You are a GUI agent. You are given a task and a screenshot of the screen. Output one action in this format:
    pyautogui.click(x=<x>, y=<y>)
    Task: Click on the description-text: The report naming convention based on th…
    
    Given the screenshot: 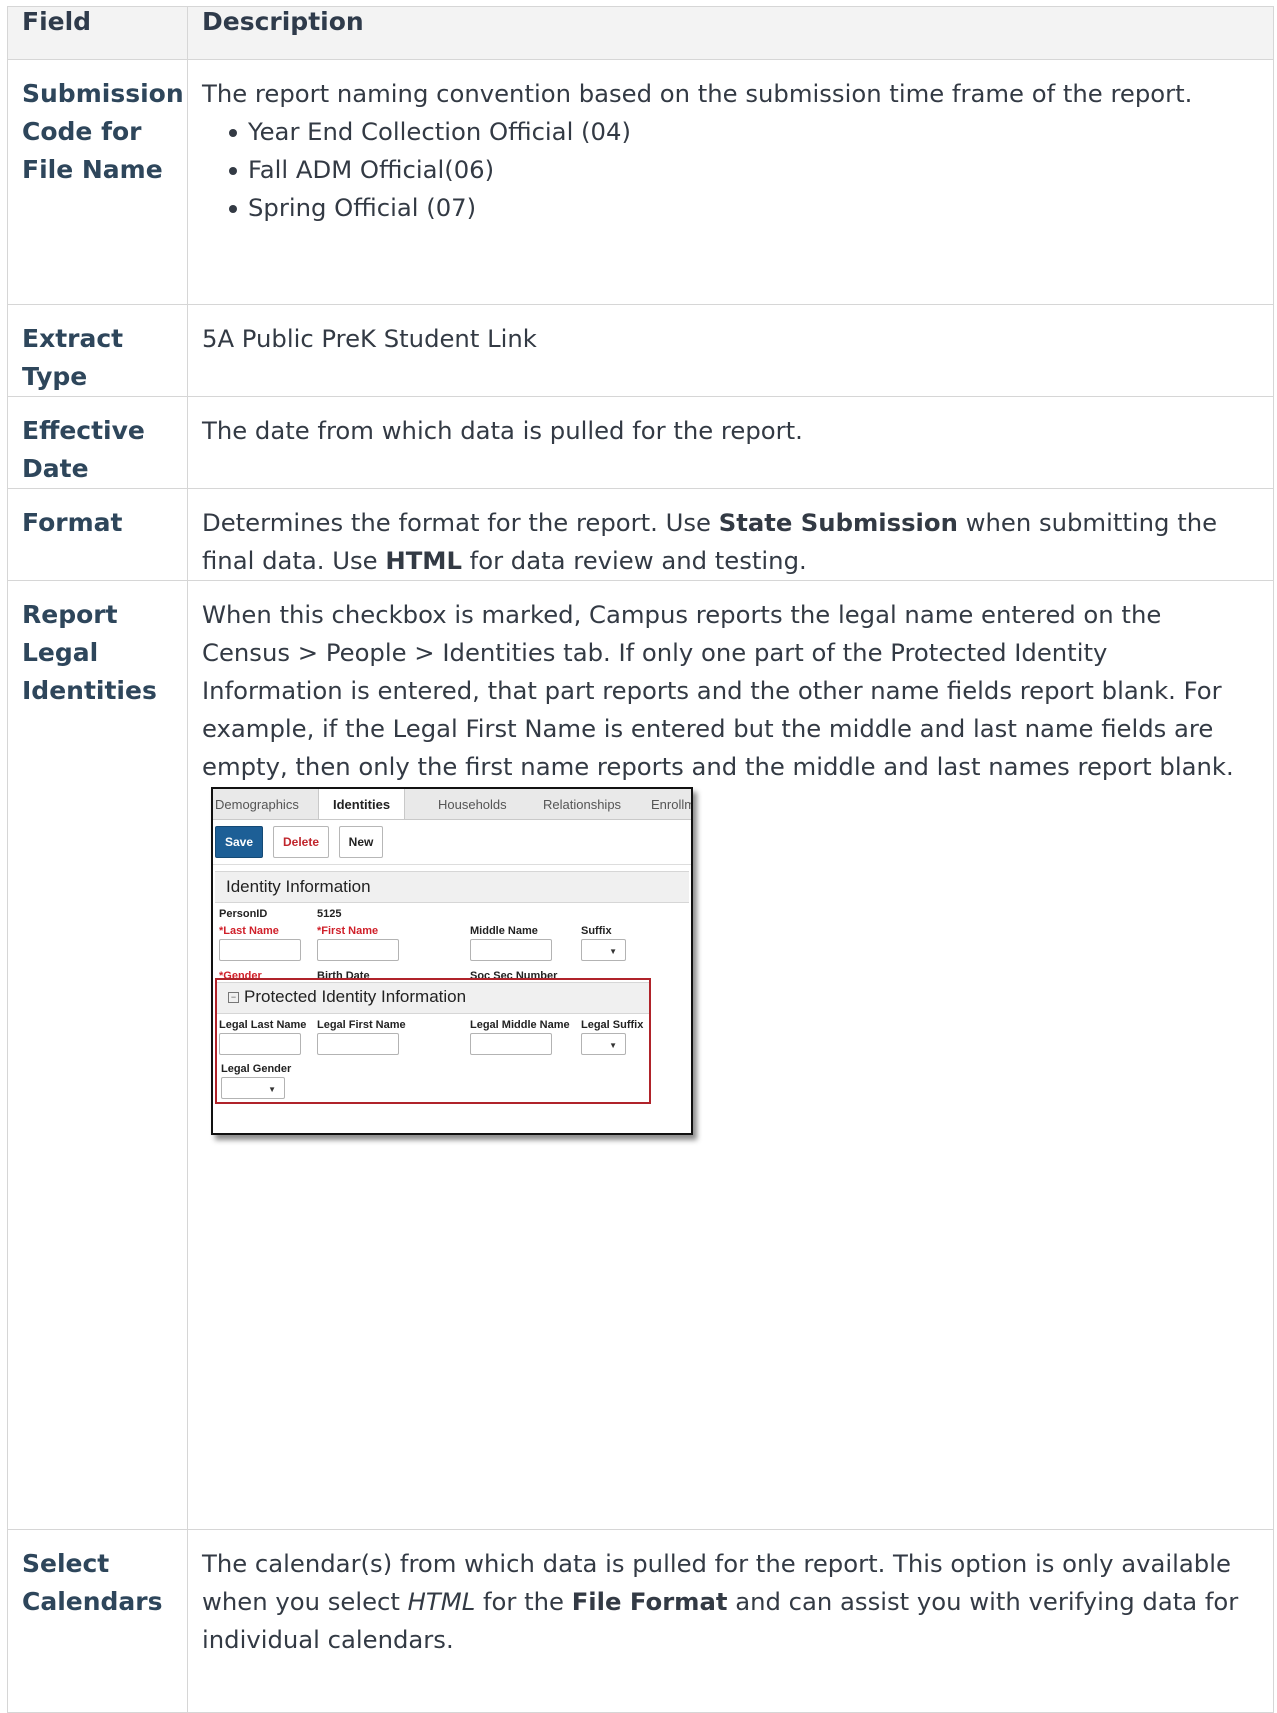 What is the action you would take?
    pyautogui.click(x=697, y=93)
    